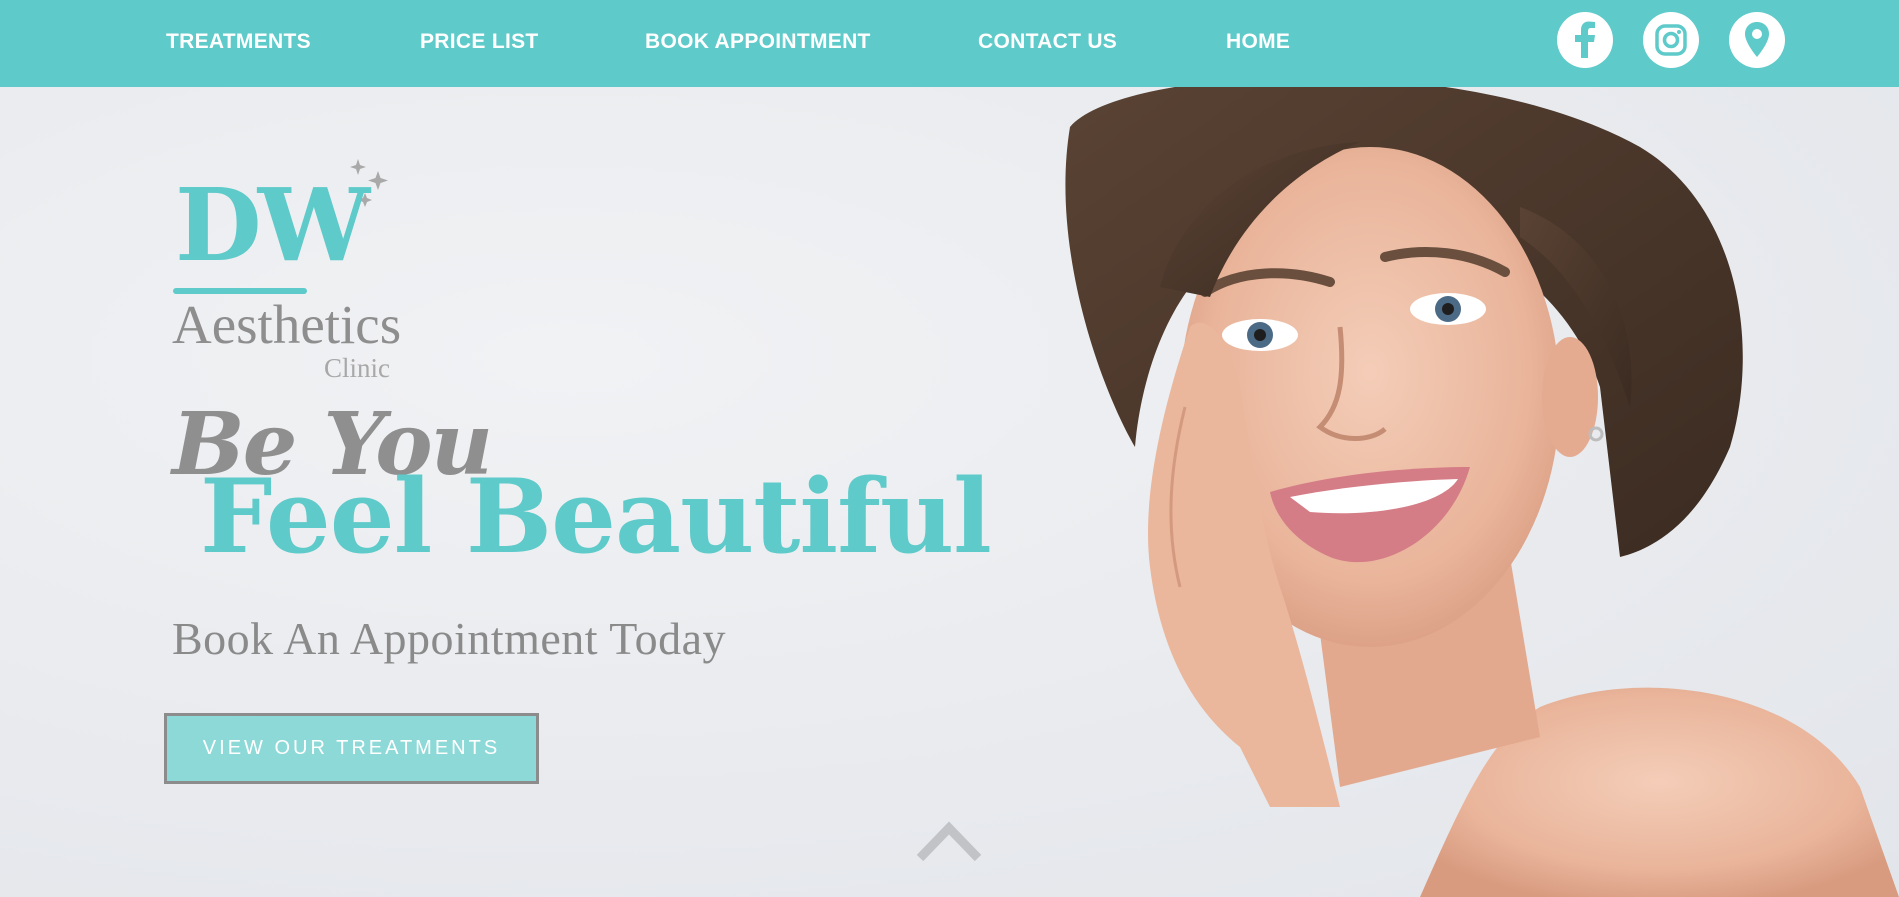 The width and height of the screenshot is (1899, 897). Describe the element at coordinates (758, 42) in the screenshot. I see `nav-book-appointment-link: BOOK APPOINTMENT` at that location.